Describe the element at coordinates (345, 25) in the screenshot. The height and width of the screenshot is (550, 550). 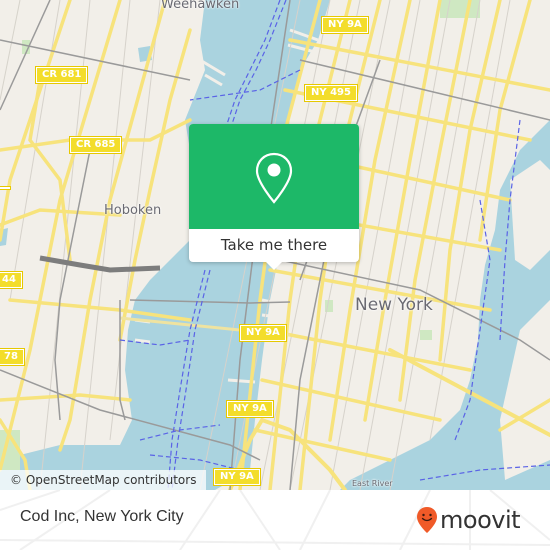
I see `route-shield-ny9a-top: NY 9A` at that location.